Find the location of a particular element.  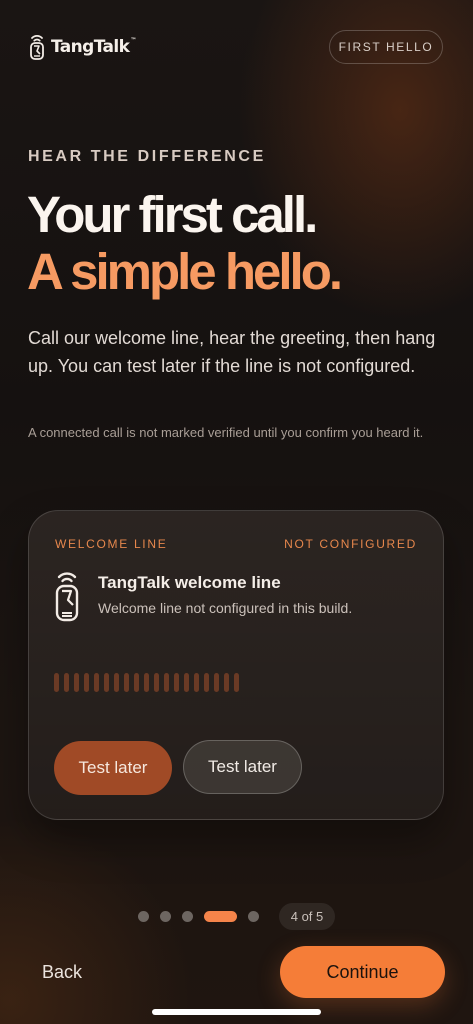

card-label: WELCOME LINE is located at coordinates (111, 544).